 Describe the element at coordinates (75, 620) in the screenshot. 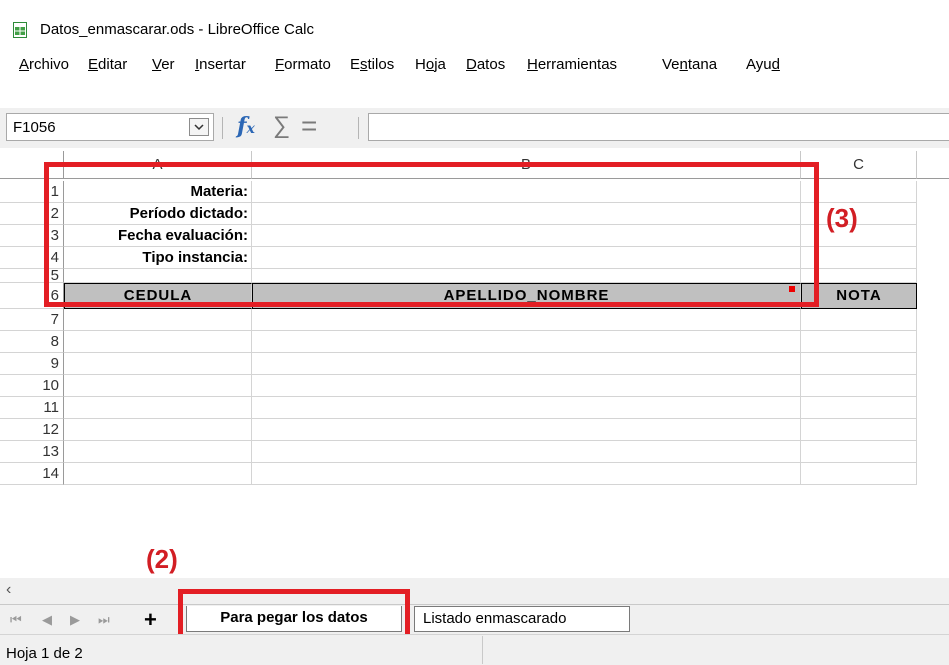

I see `next-sheet-icon: ▶` at that location.